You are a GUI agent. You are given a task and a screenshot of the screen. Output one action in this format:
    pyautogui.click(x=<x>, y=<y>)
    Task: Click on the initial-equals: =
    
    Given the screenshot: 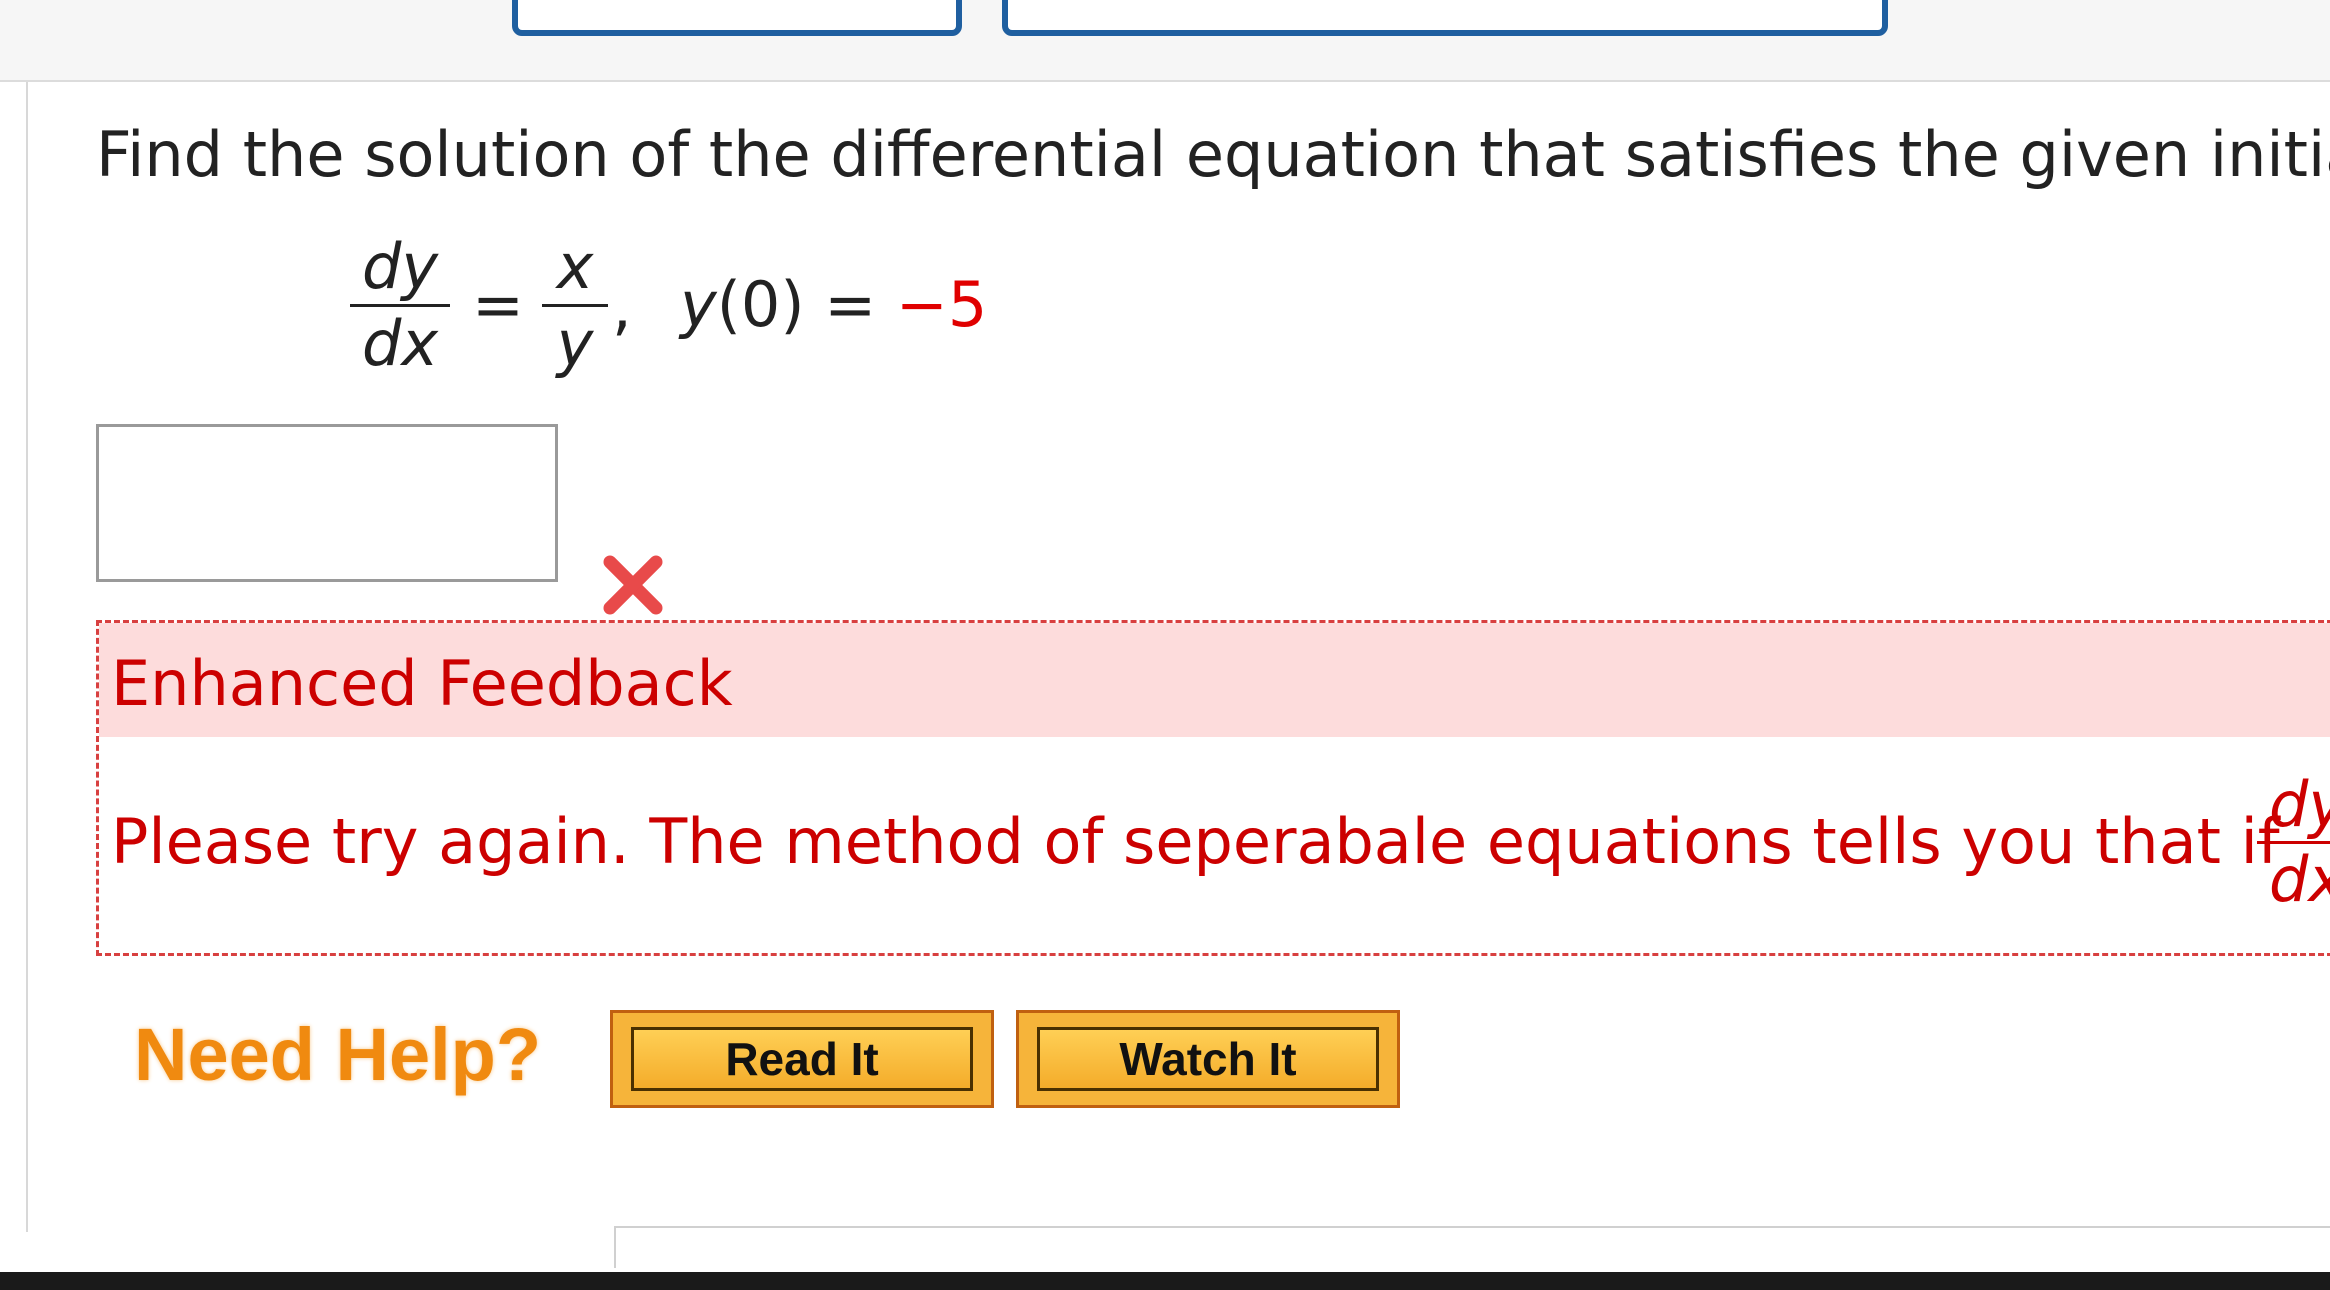 What is the action you would take?
    pyautogui.click(x=850, y=304)
    